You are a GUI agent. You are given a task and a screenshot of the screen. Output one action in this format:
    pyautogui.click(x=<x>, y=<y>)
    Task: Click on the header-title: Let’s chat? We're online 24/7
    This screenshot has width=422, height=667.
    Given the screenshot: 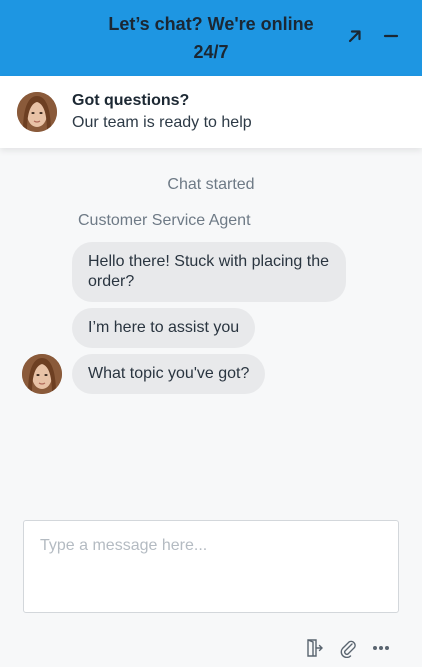 What is the action you would take?
    pyautogui.click(x=211, y=38)
    